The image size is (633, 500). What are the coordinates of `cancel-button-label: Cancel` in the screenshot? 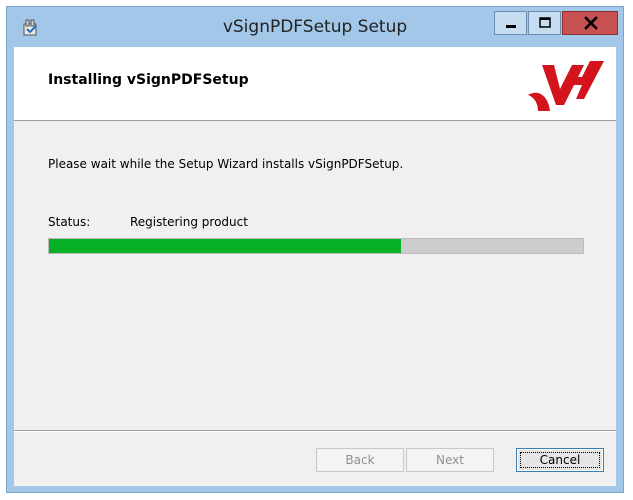 It's located at (560, 460).